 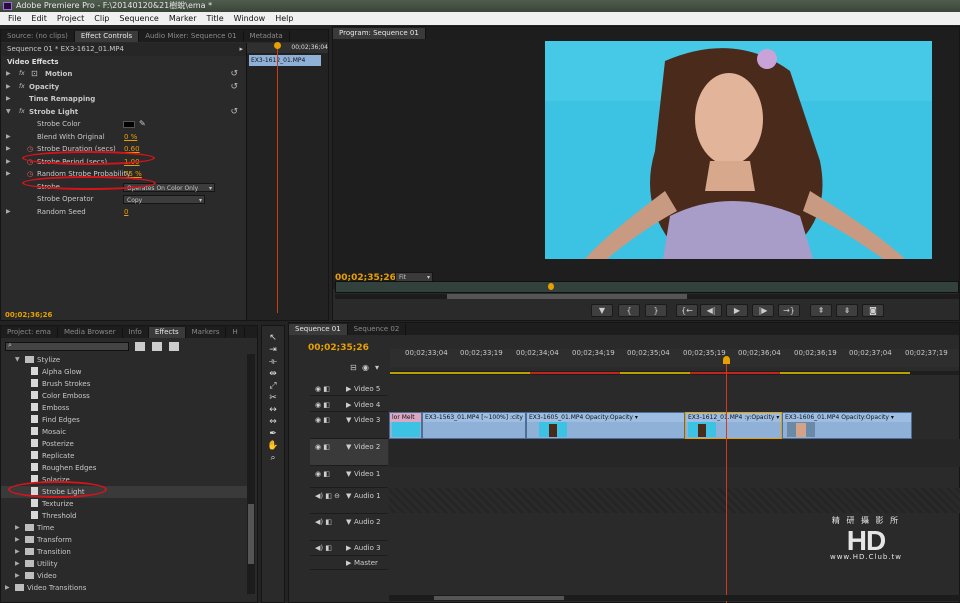 What do you see at coordinates (847, 425) in the screenshot?
I see `timeline-clip: EX3-1606_01.MP4 Opacity:Opacity ▾` at bounding box center [847, 425].